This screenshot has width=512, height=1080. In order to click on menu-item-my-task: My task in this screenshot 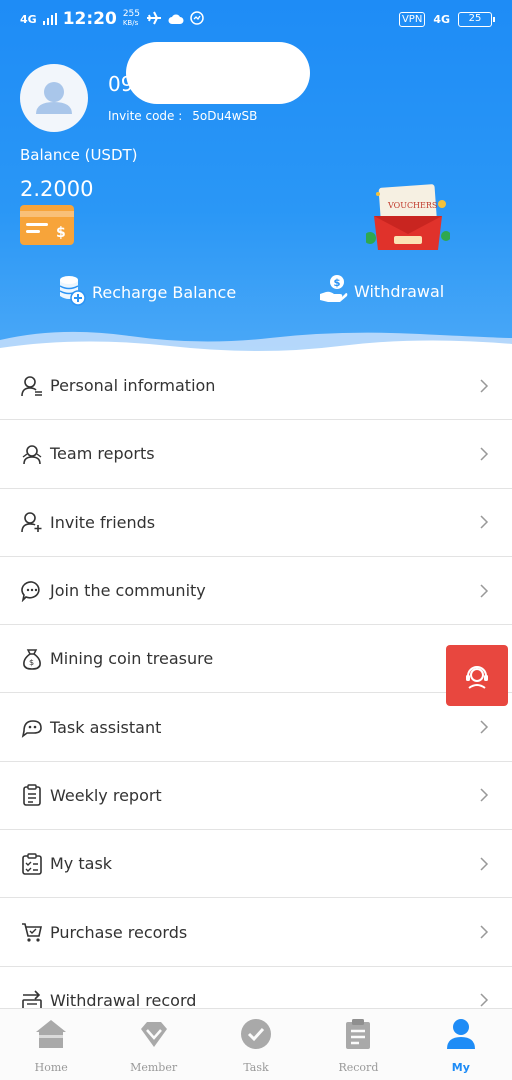, I will do `click(256, 864)`.